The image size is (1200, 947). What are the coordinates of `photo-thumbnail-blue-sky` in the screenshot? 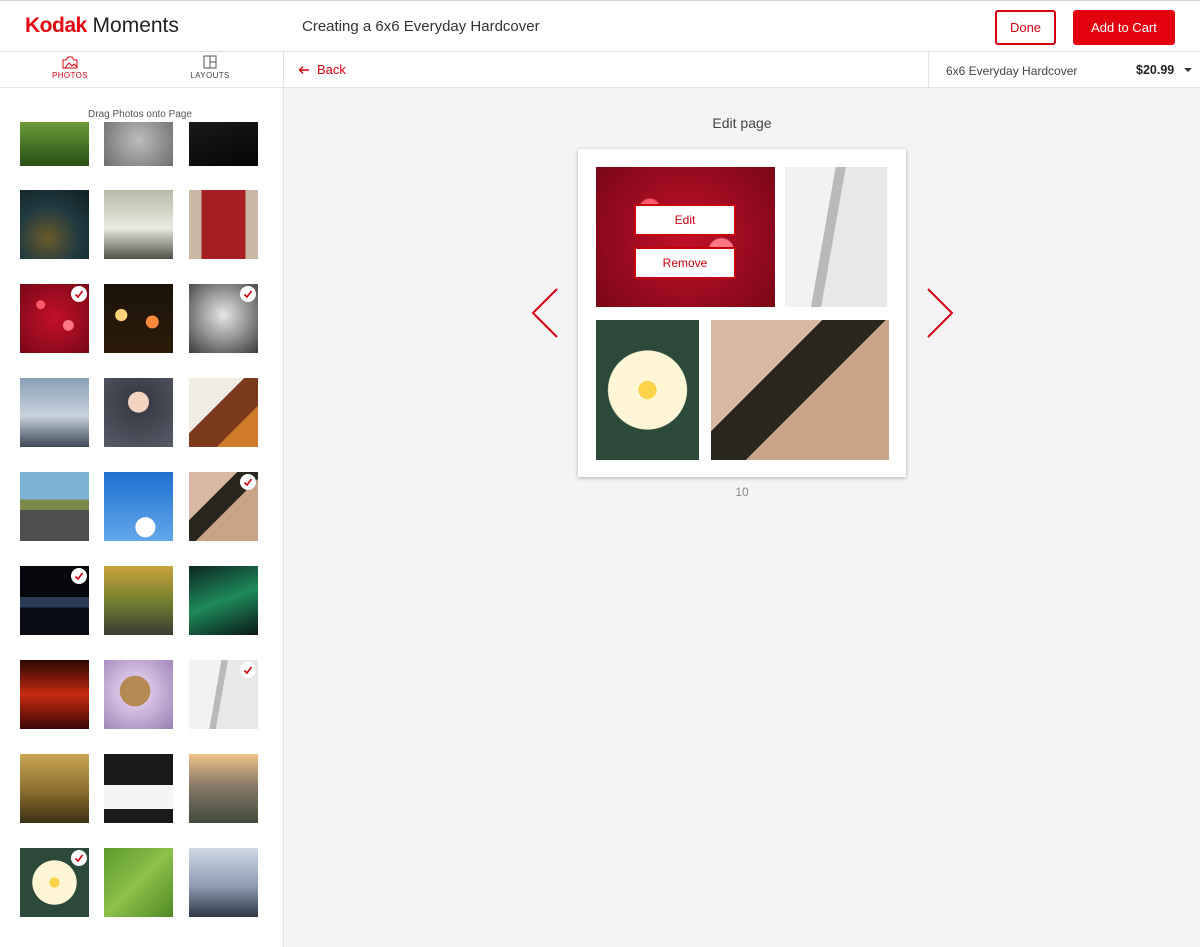 It's located at (138, 506).